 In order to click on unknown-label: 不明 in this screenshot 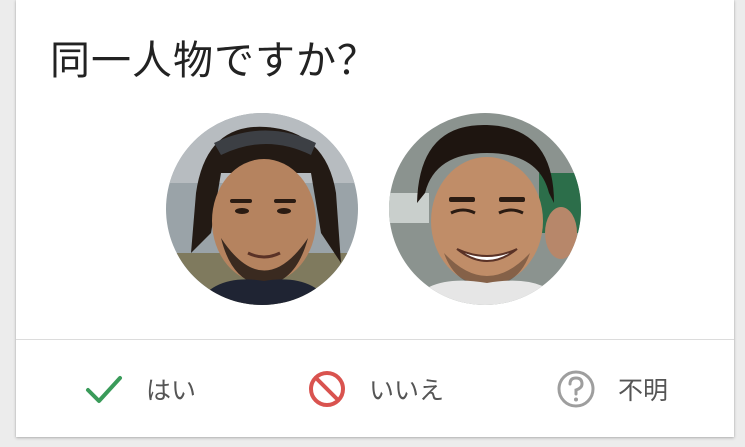, I will do `click(643, 390)`.